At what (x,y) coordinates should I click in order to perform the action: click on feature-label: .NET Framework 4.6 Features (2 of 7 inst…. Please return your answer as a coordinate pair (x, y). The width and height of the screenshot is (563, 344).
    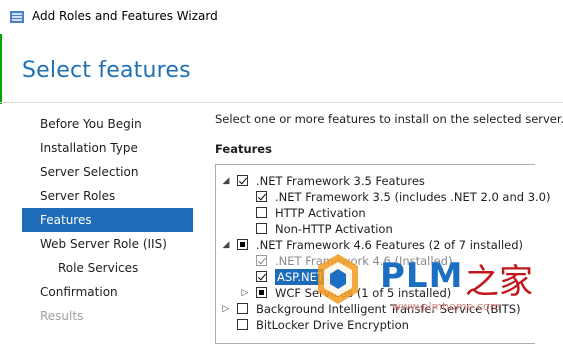
    Looking at the image, I should click on (390, 245).